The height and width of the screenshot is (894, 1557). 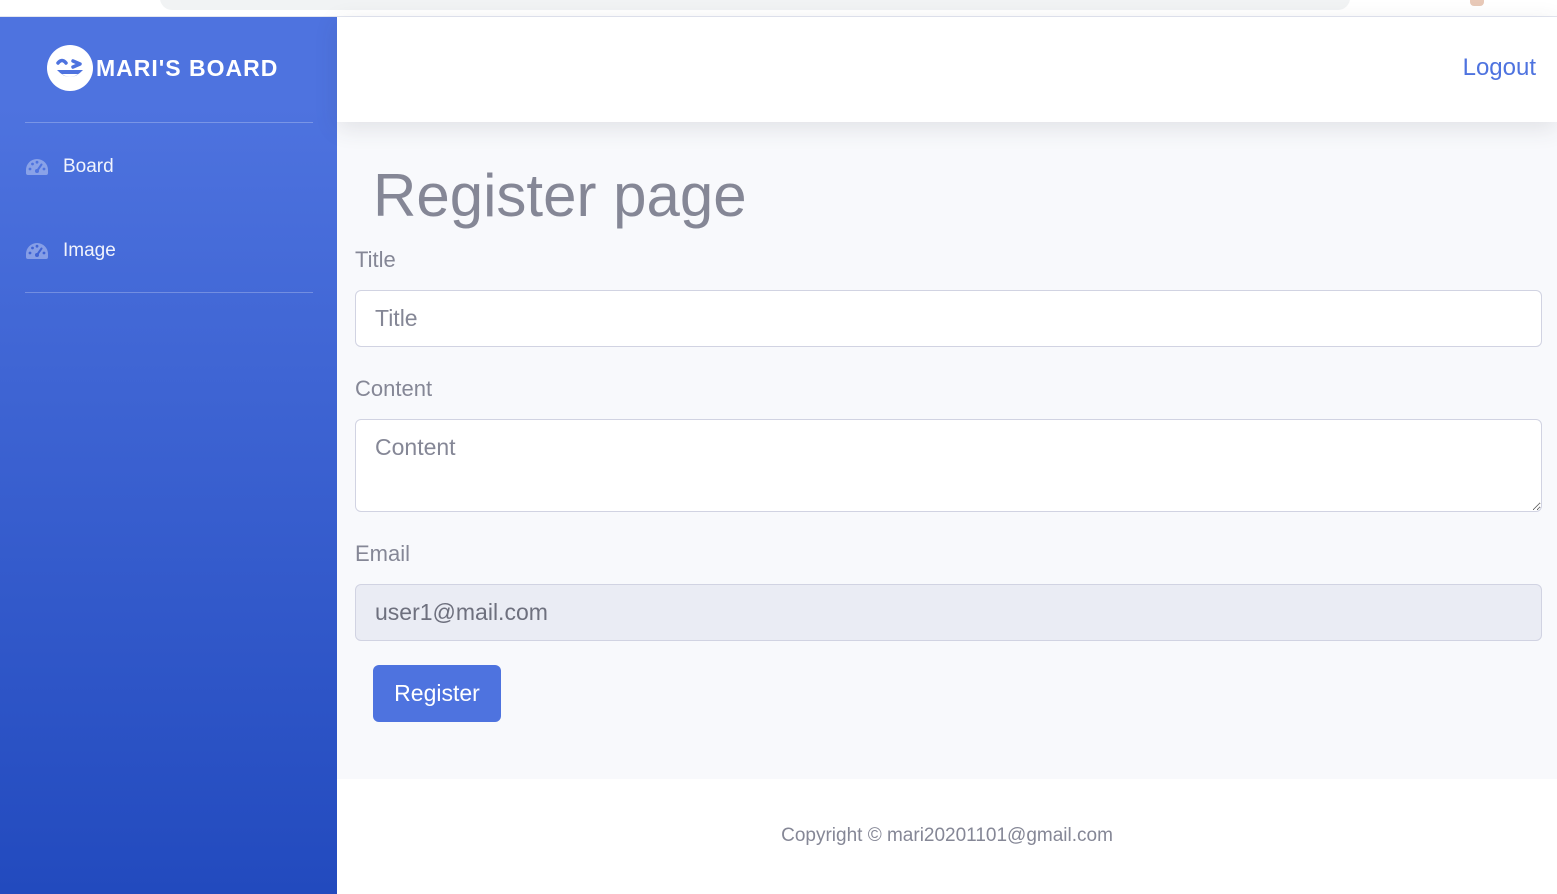 What do you see at coordinates (560, 195) in the screenshot?
I see `page-title: Register page` at bounding box center [560, 195].